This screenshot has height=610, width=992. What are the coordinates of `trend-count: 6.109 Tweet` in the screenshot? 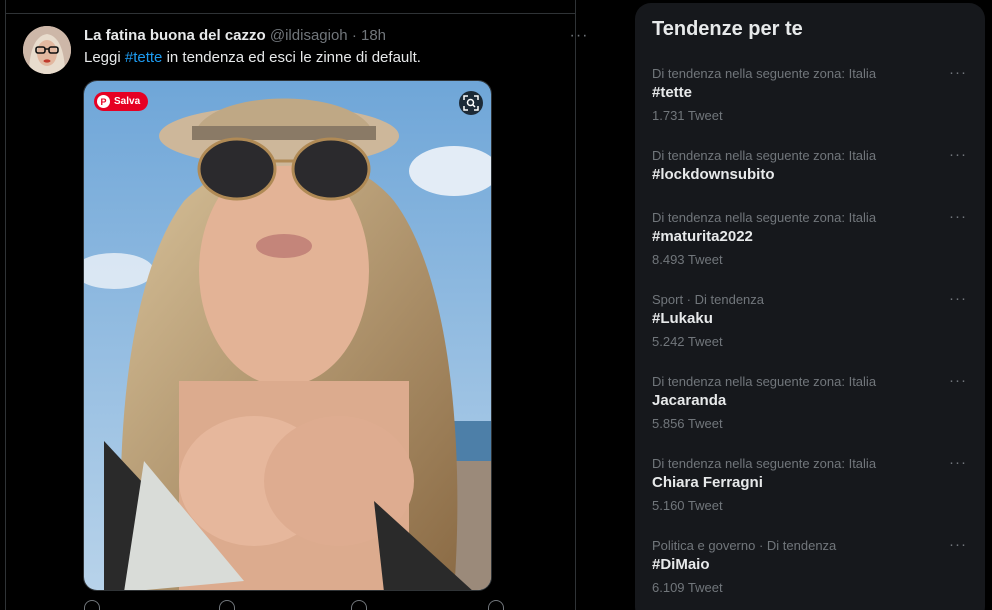 It's located at (687, 587).